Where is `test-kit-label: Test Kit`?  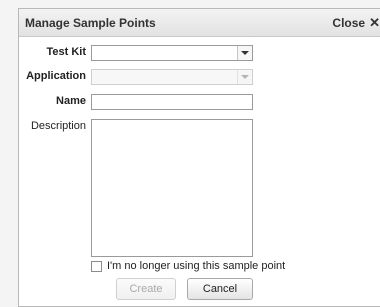
test-kit-label: Test Kit is located at coordinates (66, 52).